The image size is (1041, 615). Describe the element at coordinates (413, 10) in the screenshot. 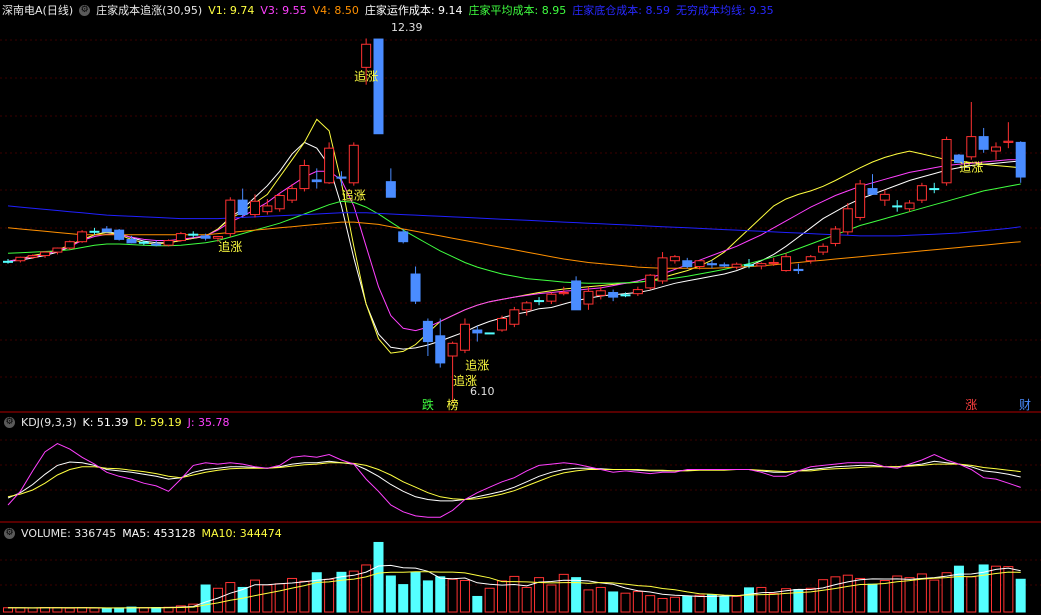

I see `operating-cost: 庄家运作成本: 9.14` at that location.